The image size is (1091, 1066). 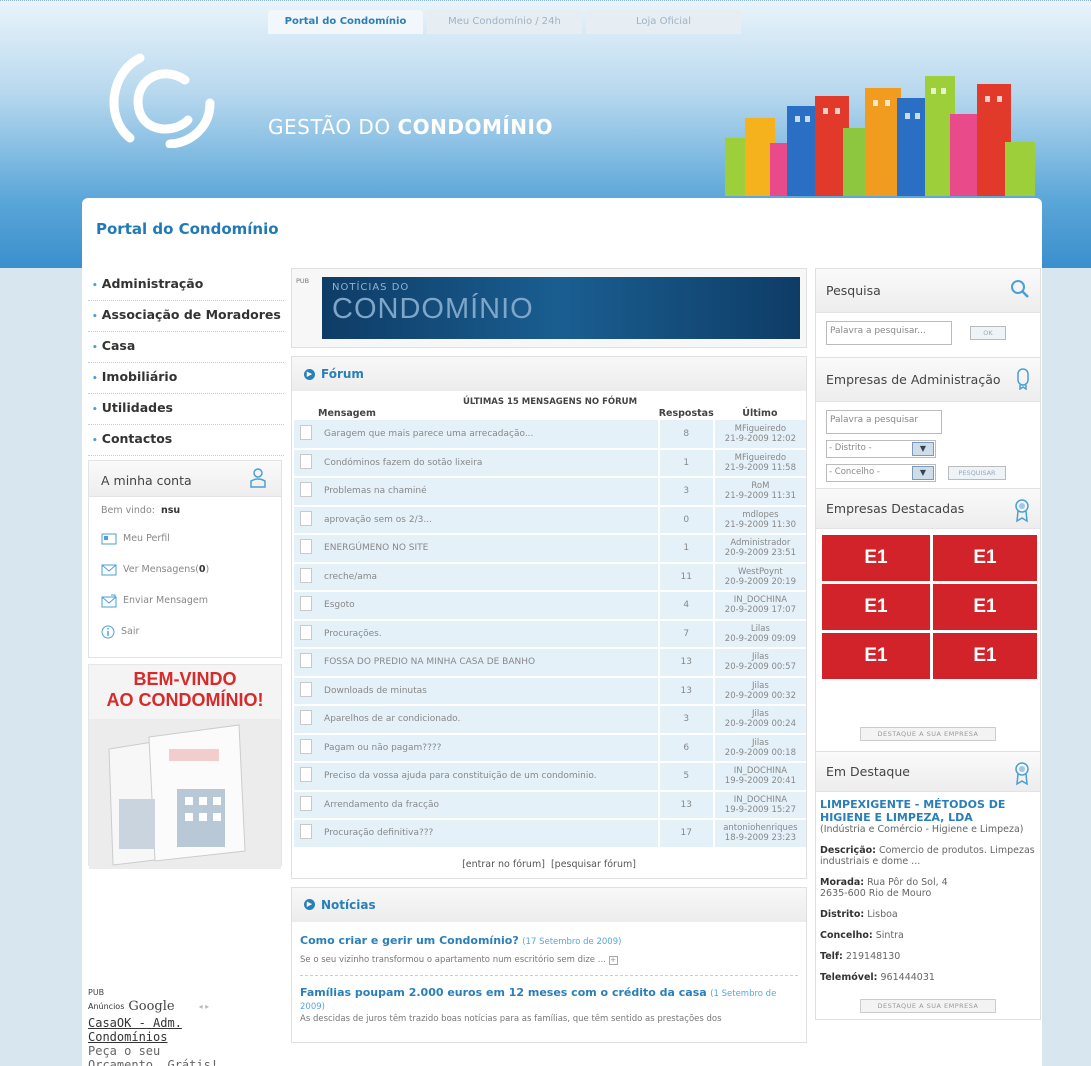 I want to click on topic-title: Procuração definitiva???, so click(x=488, y=834).